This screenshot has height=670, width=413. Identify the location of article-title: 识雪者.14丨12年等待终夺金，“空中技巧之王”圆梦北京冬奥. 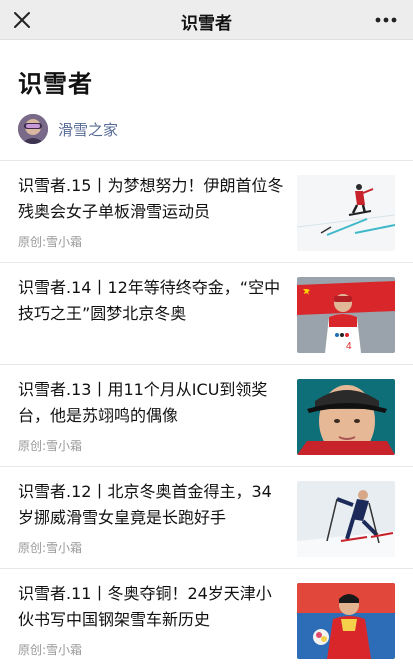
(152, 301).